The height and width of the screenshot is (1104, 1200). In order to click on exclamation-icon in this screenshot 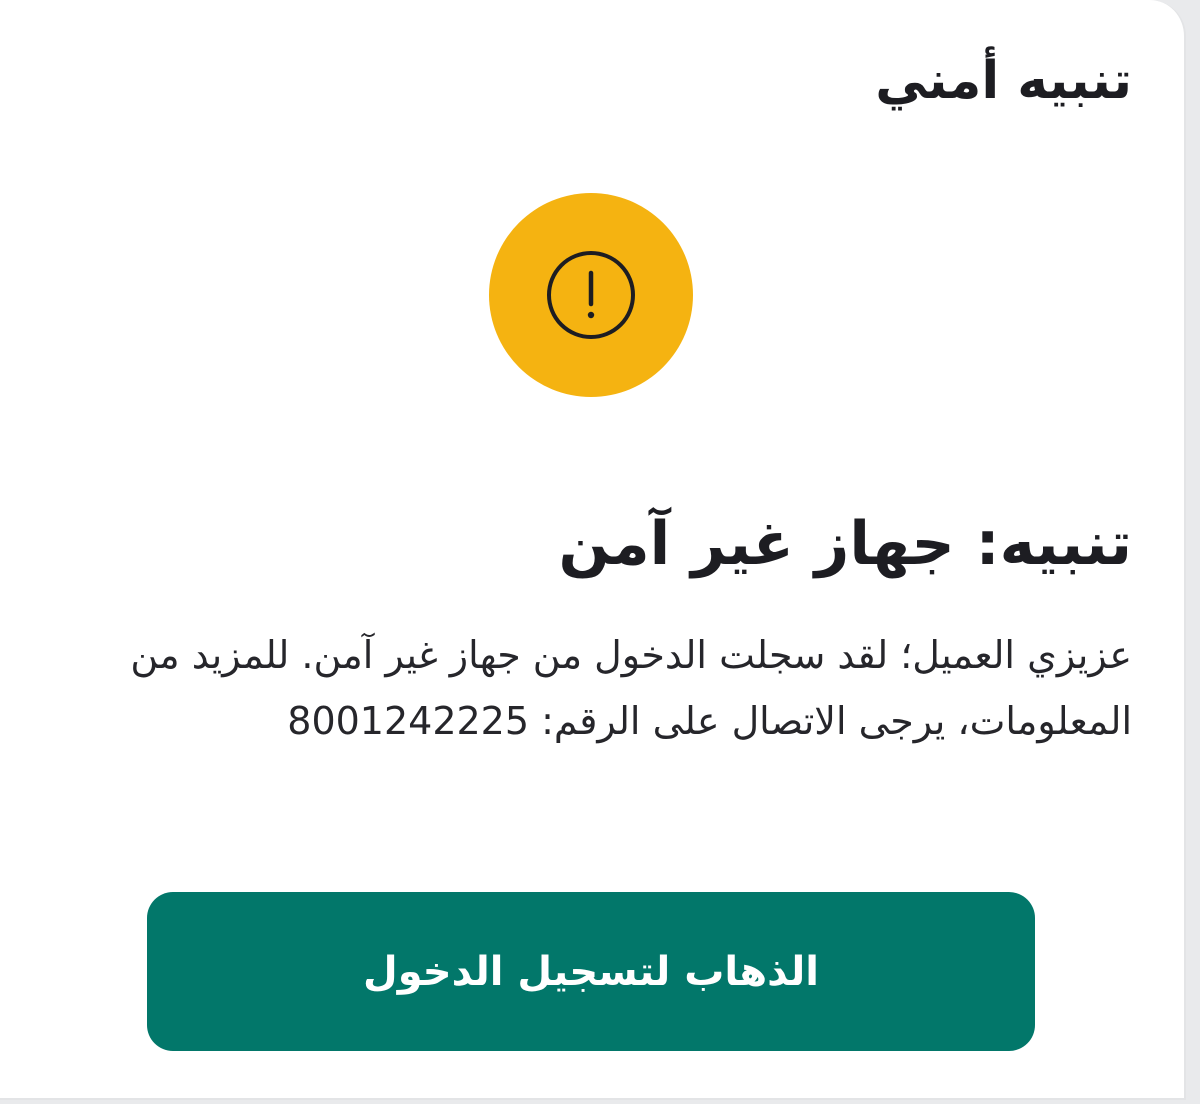, I will do `click(591, 295)`.